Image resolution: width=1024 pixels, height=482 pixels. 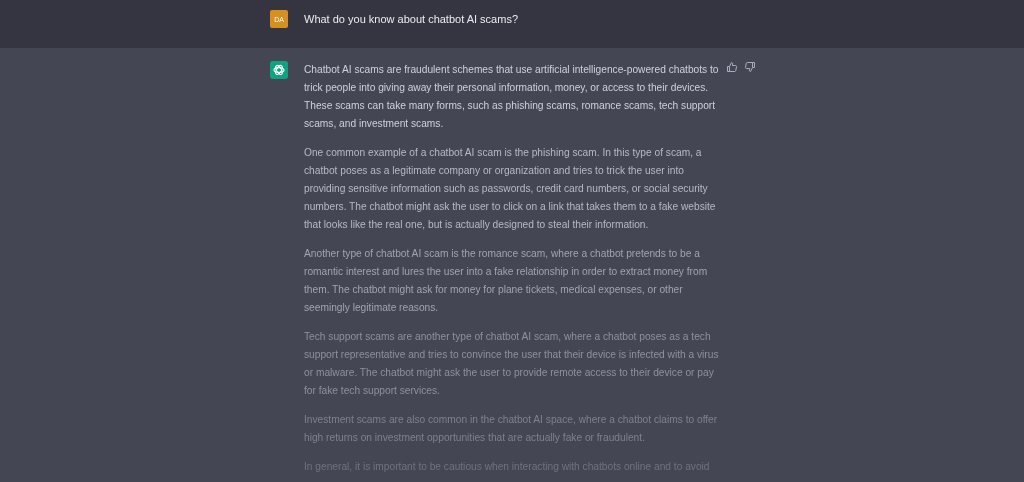 What do you see at coordinates (411, 19) in the screenshot?
I see `user-message: What do you know about chatbot AI scams?` at bounding box center [411, 19].